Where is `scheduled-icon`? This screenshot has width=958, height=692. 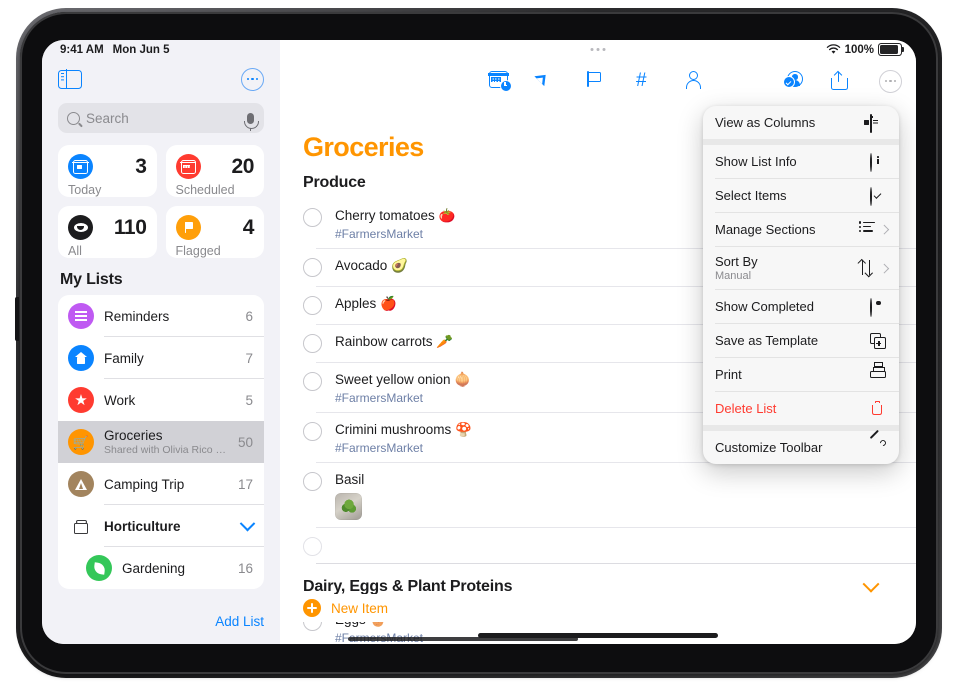
scheduled-icon is located at coordinates (188, 166).